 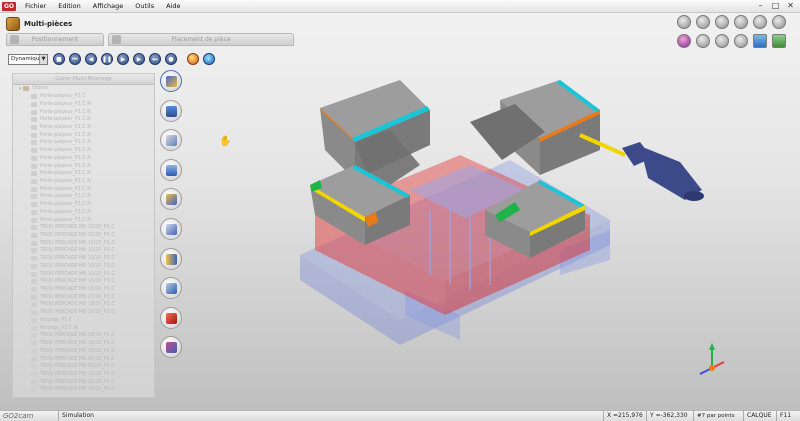 I want to click on render-icon, so click(x=684, y=41).